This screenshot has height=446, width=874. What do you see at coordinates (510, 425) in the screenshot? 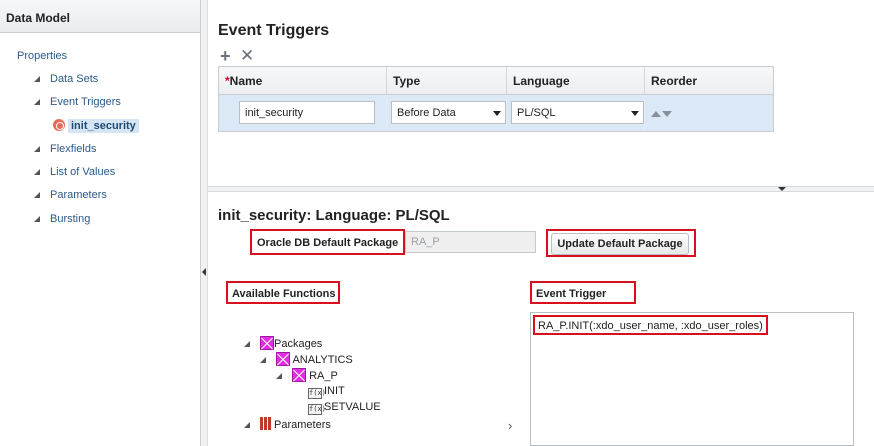
I see `insert-function-icon: ›` at bounding box center [510, 425].